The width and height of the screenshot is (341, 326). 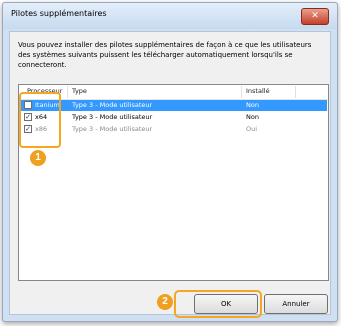 I want to click on list-header: Processeur Type Installé, so click(x=173, y=92).